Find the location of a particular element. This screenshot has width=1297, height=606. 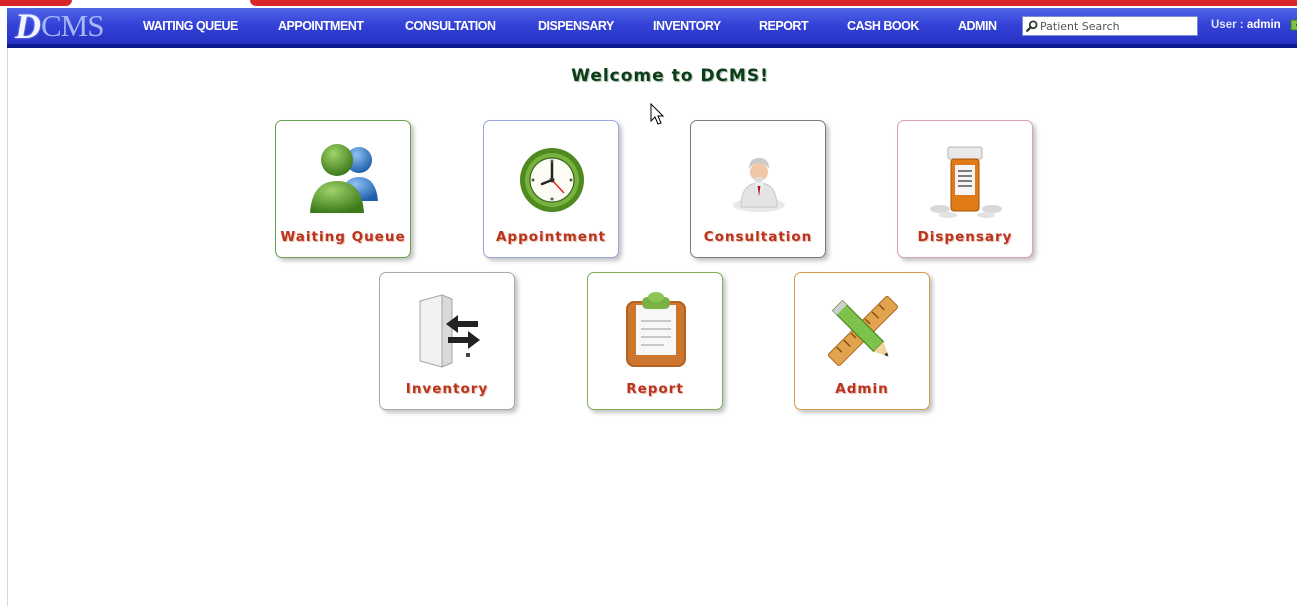

tile-label: Waiting Queue is located at coordinates (343, 237).